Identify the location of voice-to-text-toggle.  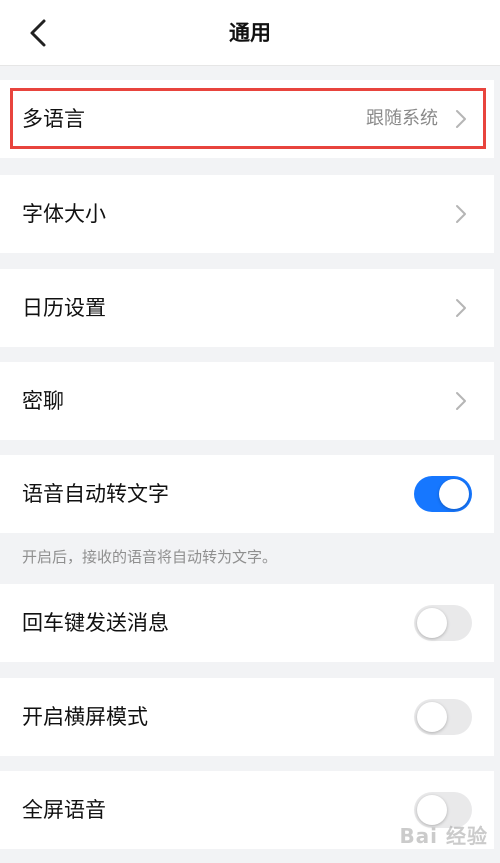
(443, 494).